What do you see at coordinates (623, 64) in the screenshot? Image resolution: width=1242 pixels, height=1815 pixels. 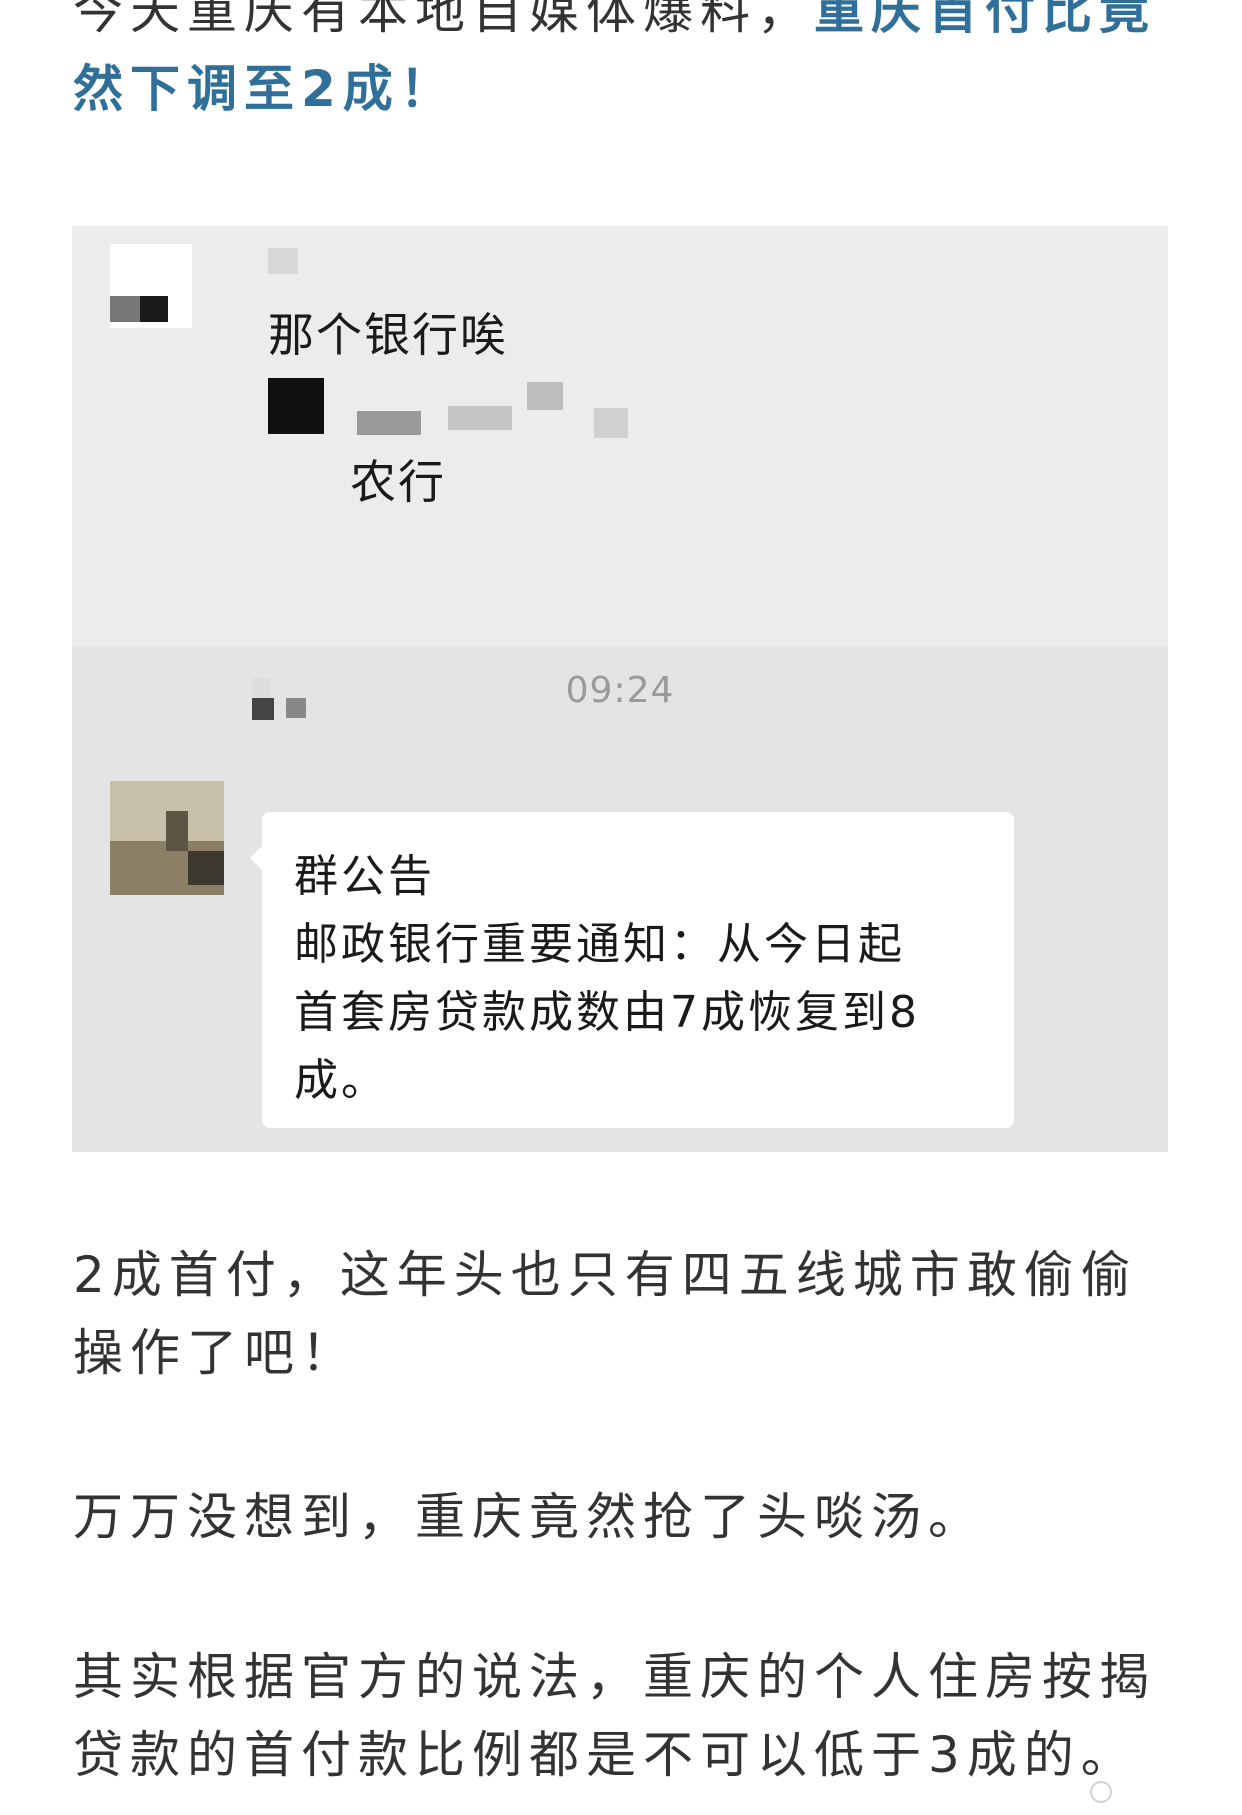 I see `intro-paragraph: 今天重庆有本地自媒体爆料，重庆首付比竟然下调至2成！` at bounding box center [623, 64].